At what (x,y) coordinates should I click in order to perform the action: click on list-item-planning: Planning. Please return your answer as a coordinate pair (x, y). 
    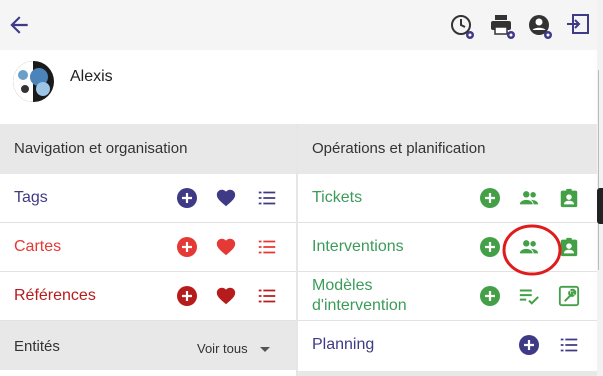
    Looking at the image, I should click on (447, 345).